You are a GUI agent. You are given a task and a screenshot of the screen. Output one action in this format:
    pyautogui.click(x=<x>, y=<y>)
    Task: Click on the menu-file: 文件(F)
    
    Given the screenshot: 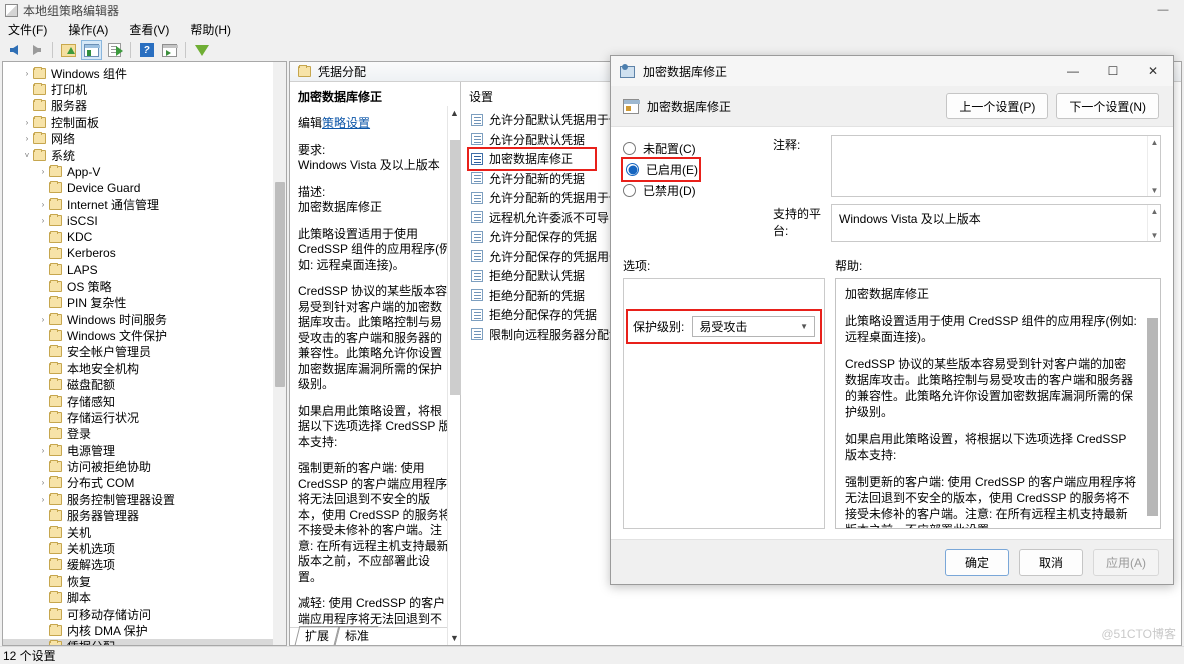 What is the action you would take?
    pyautogui.click(x=31, y=29)
    